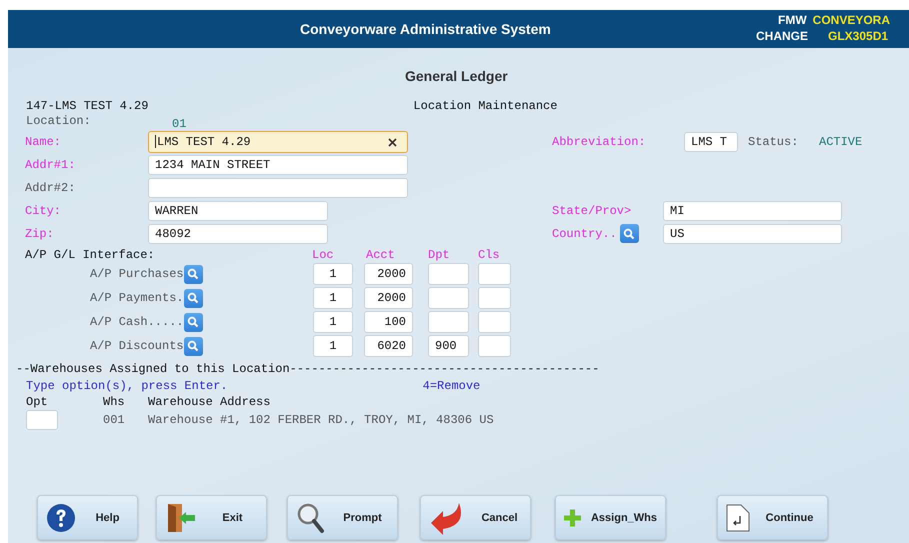  I want to click on column-header: Cls, so click(489, 255).